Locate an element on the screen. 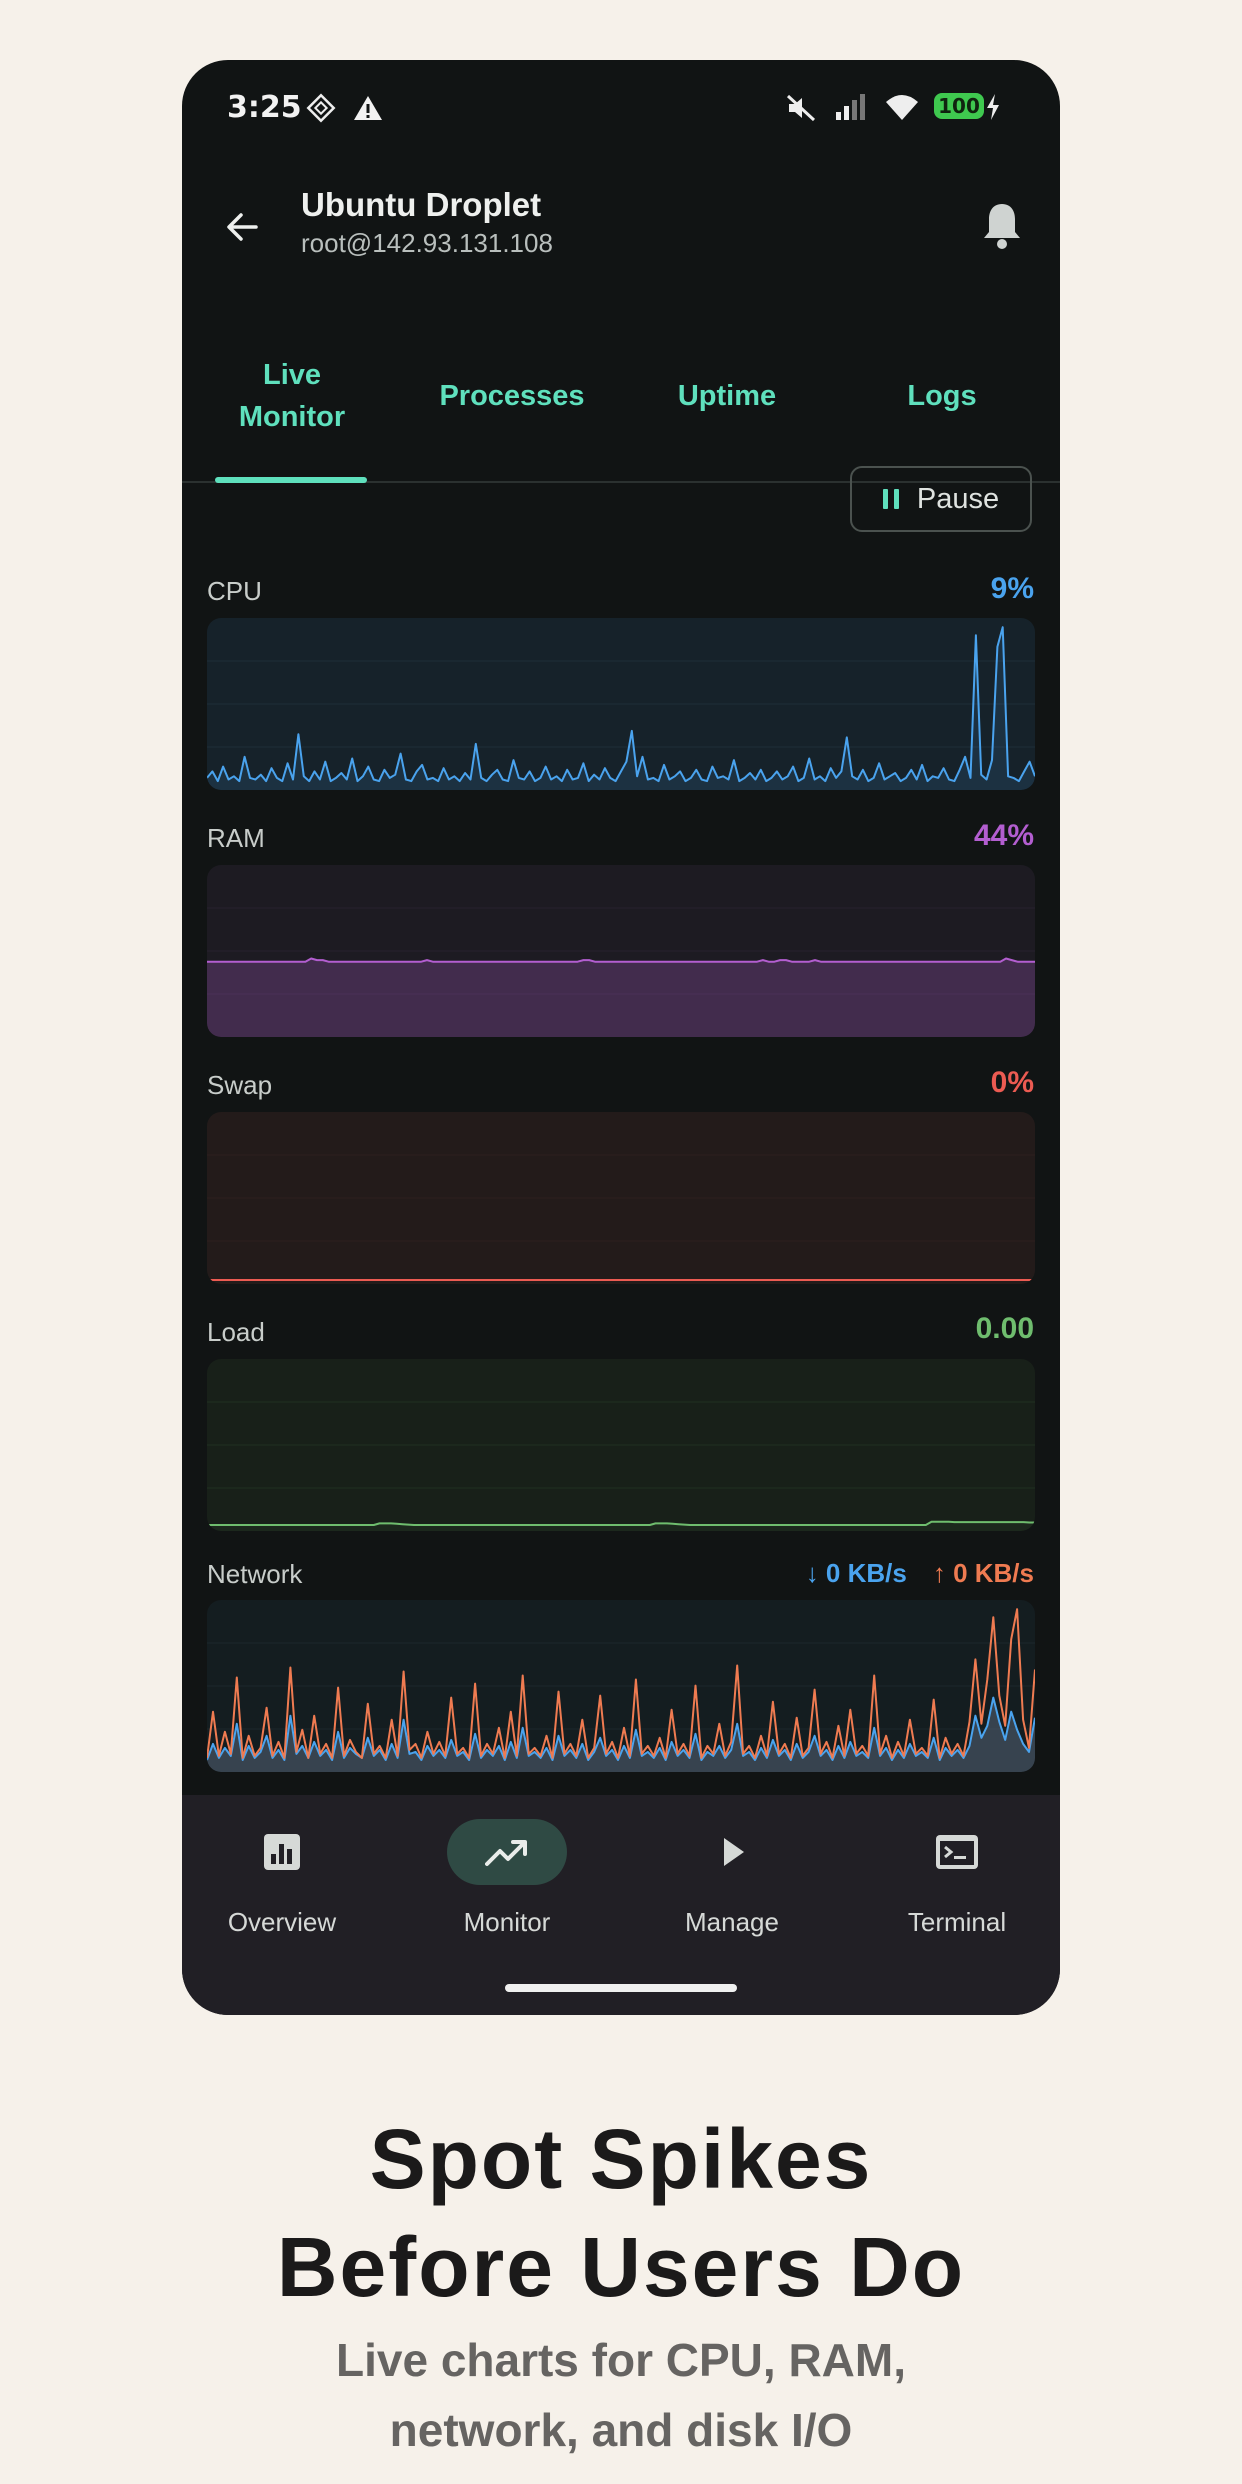 Image resolution: width=1242 pixels, height=2484 pixels. mute-icon is located at coordinates (801, 108).